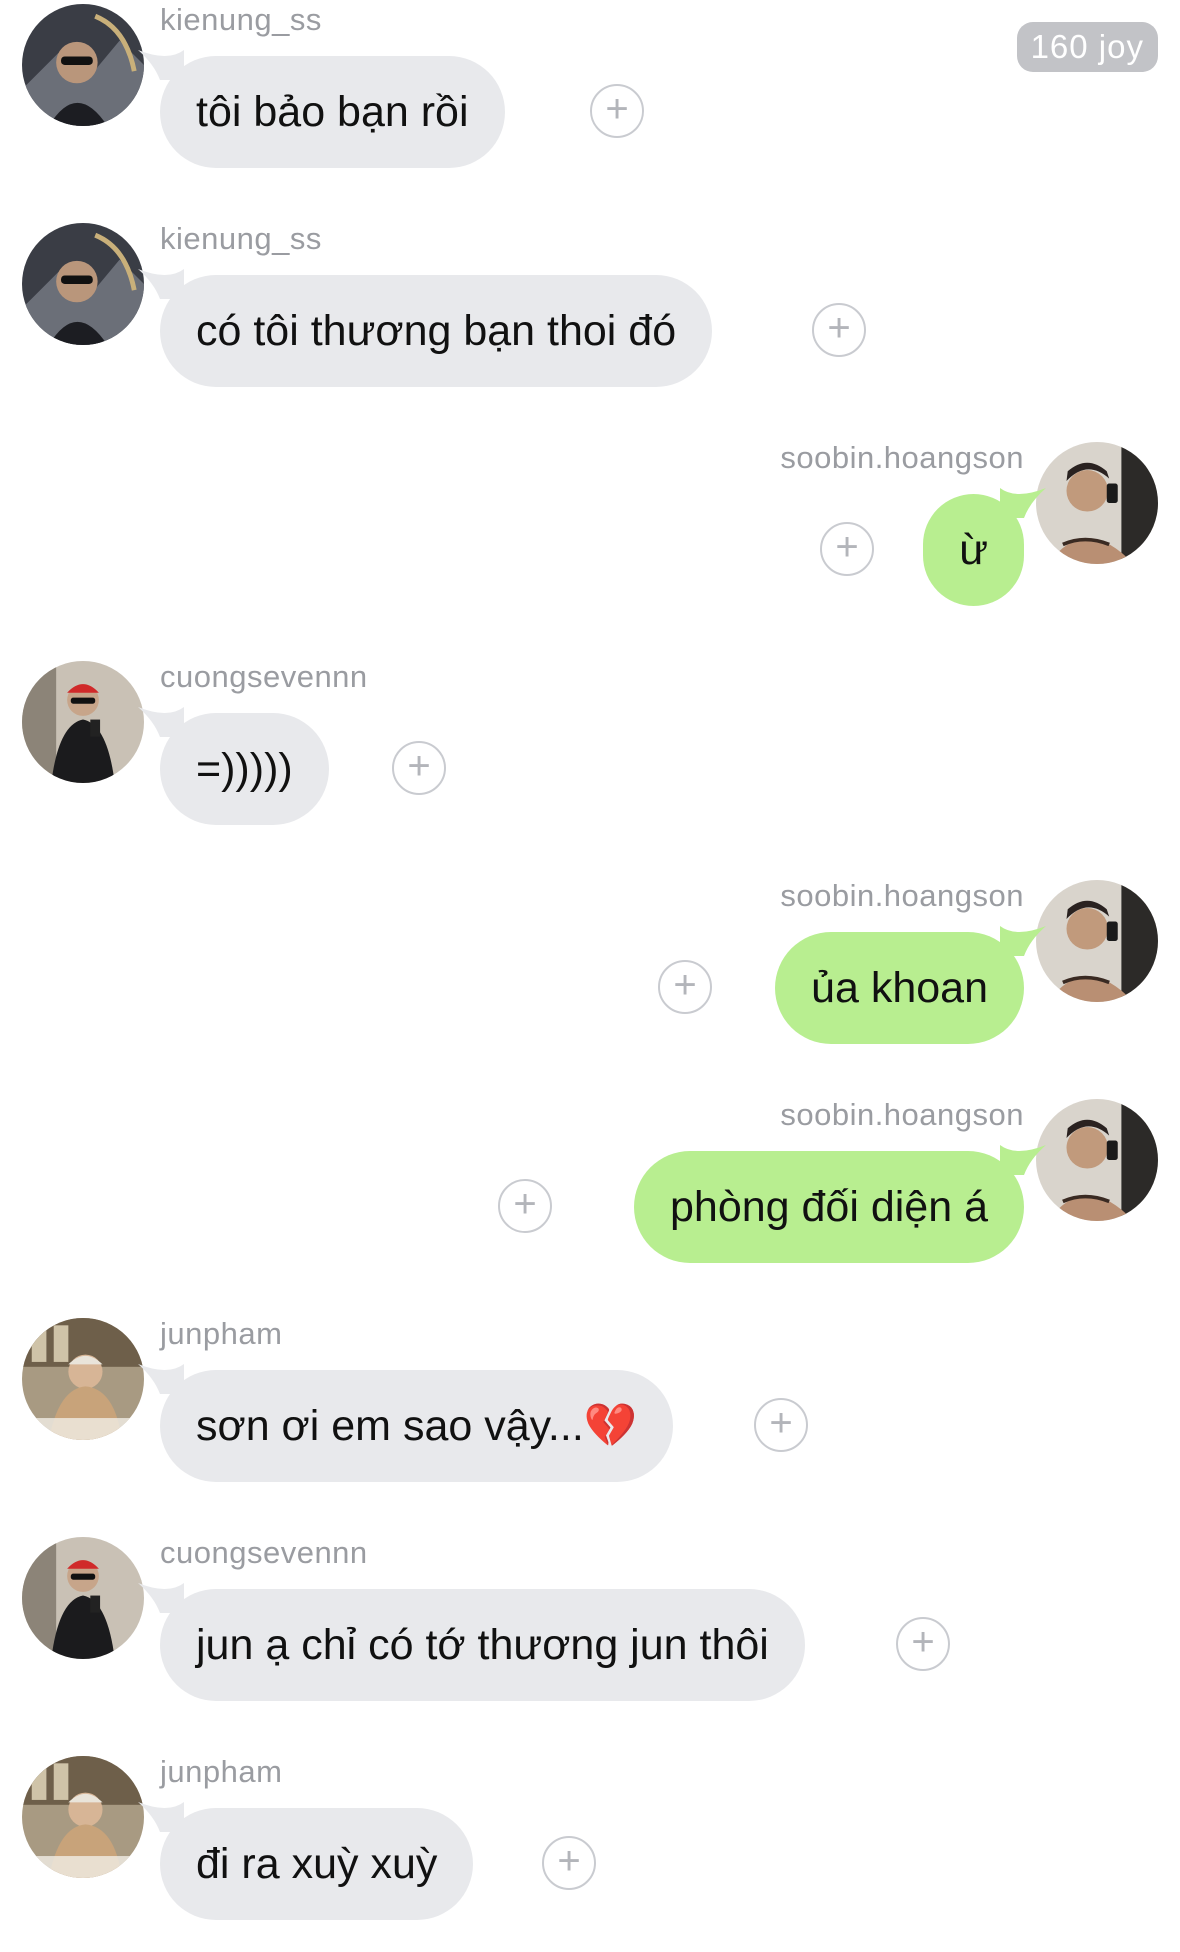 The image size is (1180, 1952). I want to click on message-text: đi ra xuỳ xuỳ, so click(317, 1863).